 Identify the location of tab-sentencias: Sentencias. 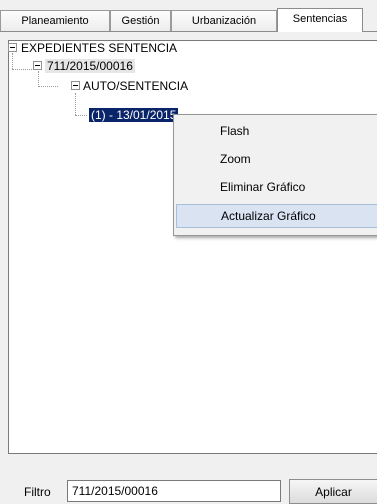
(320, 20).